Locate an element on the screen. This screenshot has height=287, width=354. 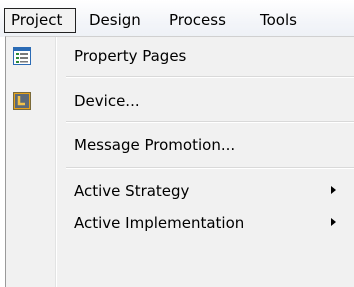
property-pages-icon is located at coordinates (22, 56).